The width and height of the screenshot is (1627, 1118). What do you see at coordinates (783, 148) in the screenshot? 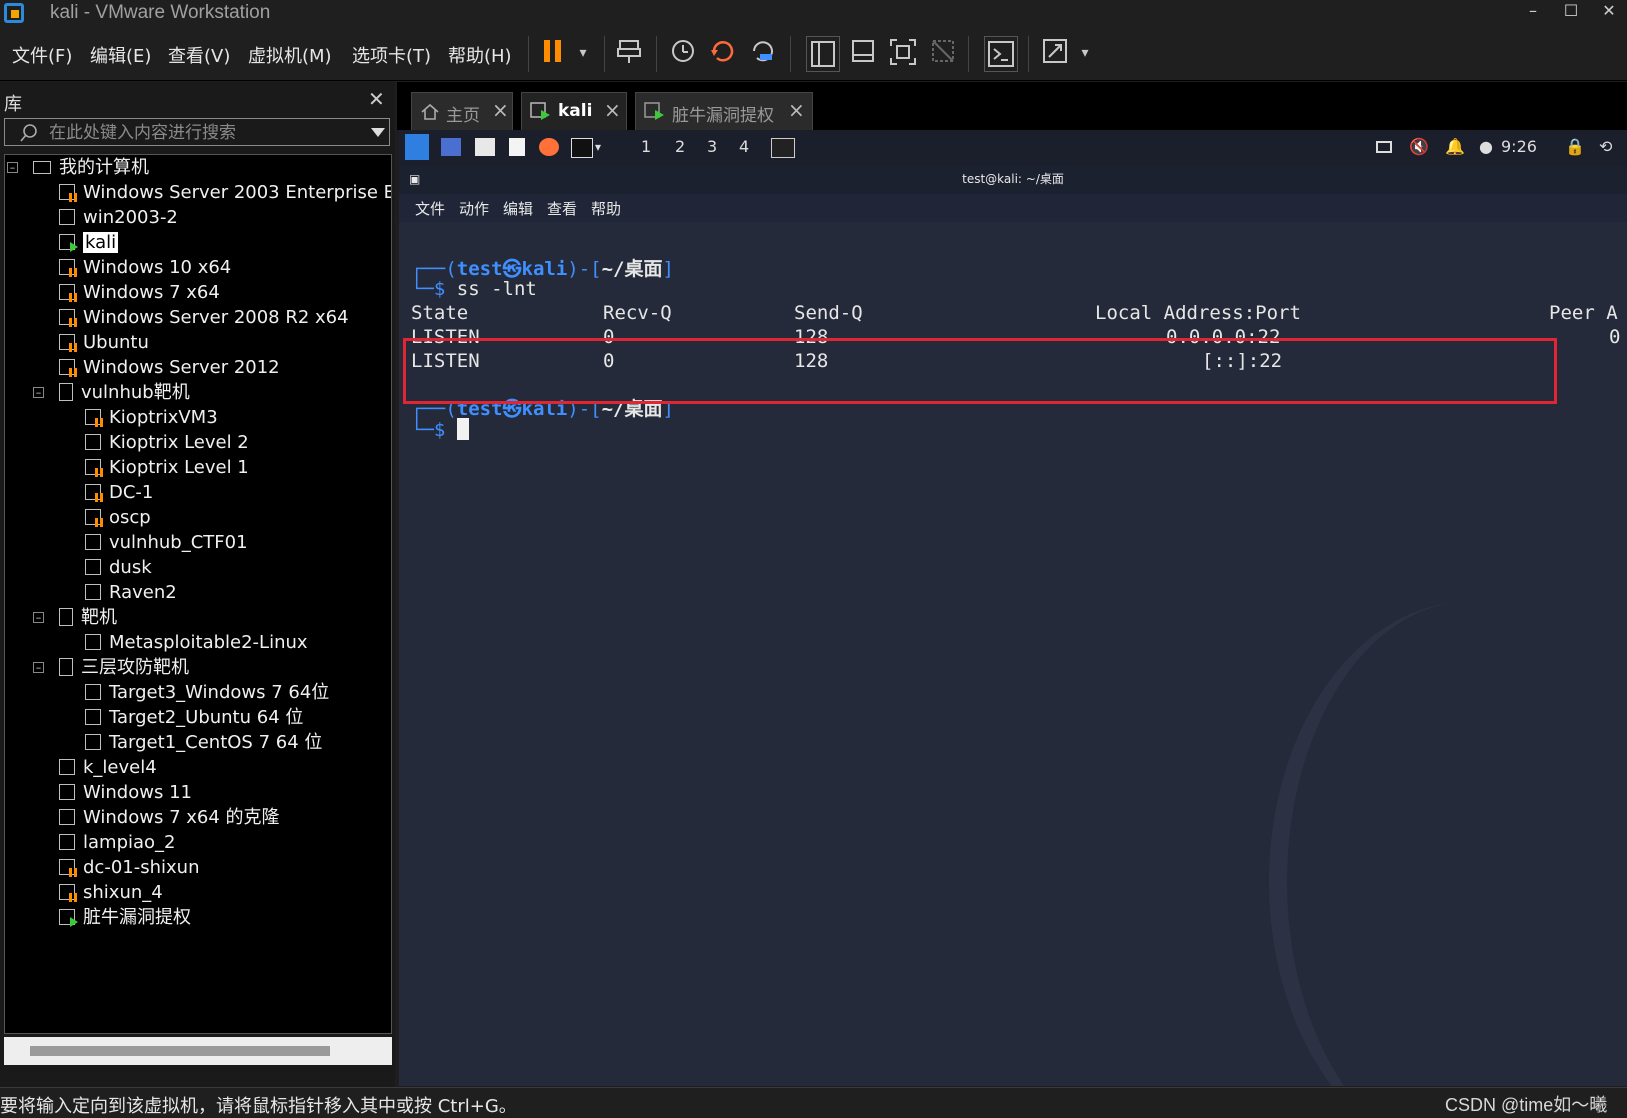
I see `taskbar-terminal-icon` at bounding box center [783, 148].